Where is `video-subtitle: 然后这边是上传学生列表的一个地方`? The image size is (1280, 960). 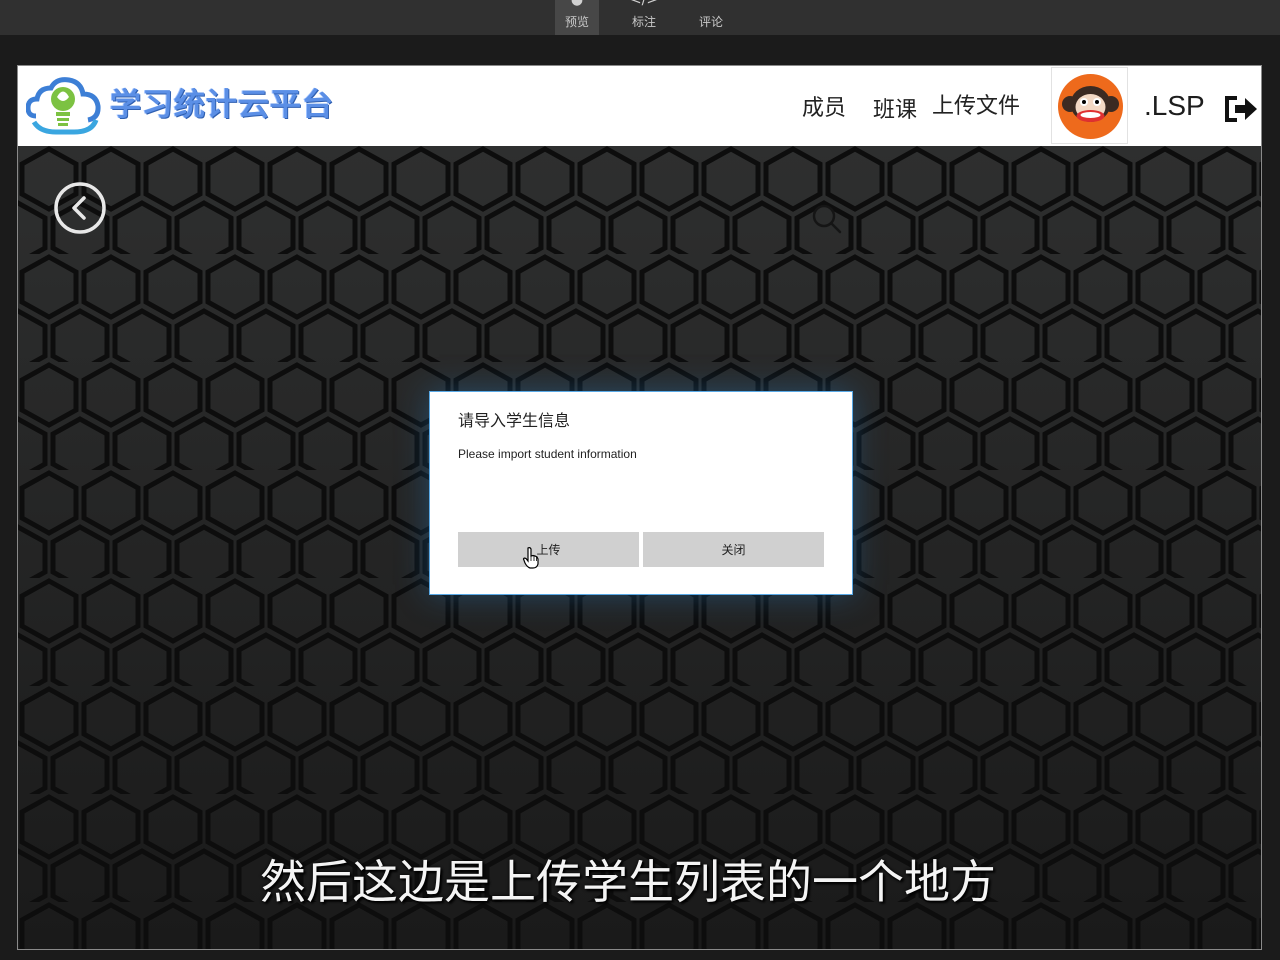
video-subtitle: 然后这边是上传学生列表的一个地方 is located at coordinates (628, 882).